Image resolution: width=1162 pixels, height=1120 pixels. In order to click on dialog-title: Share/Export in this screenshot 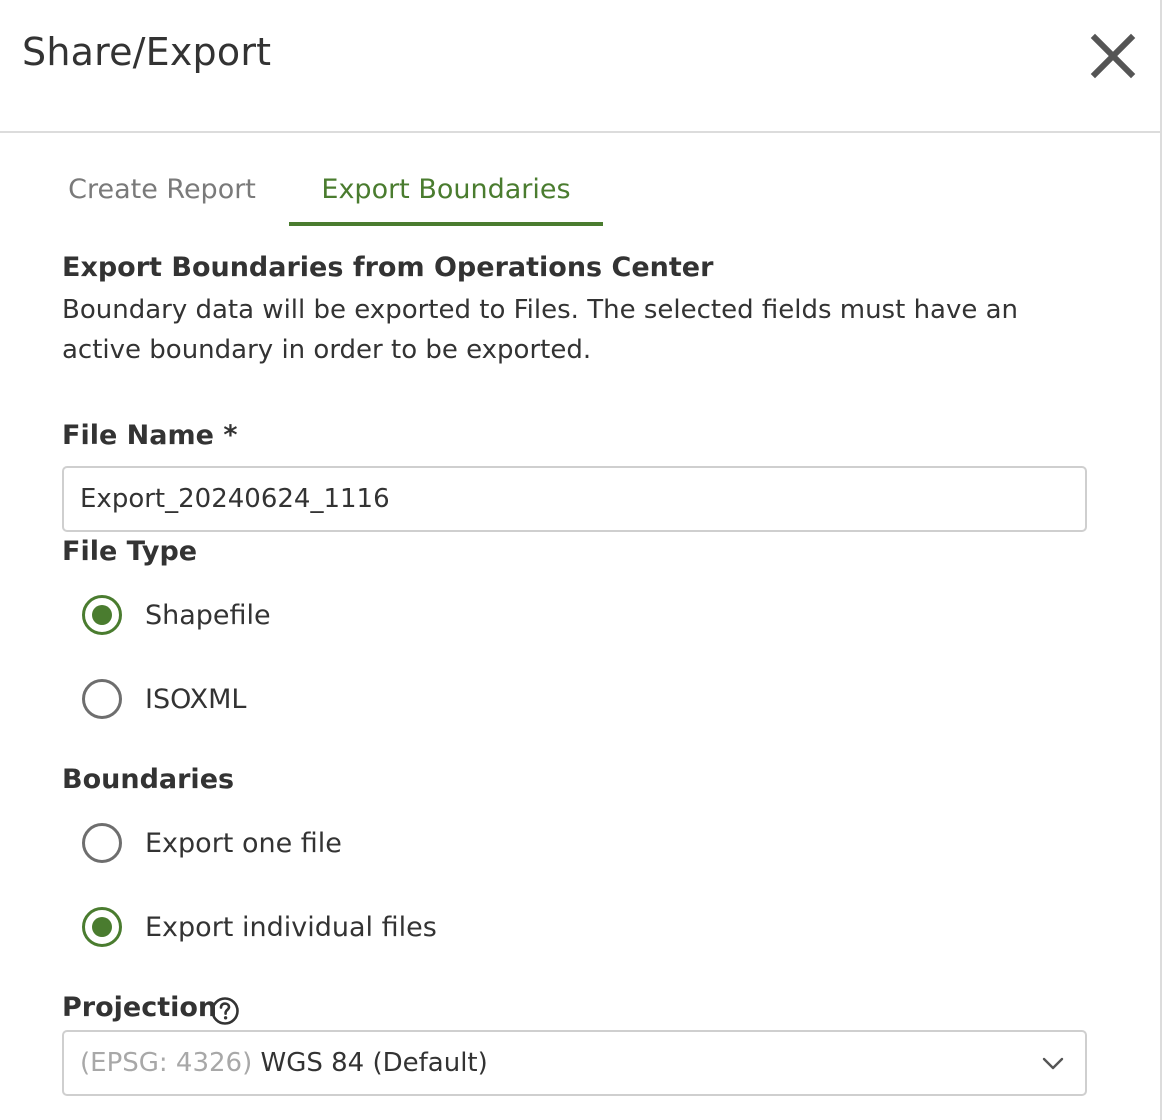, I will do `click(147, 52)`.